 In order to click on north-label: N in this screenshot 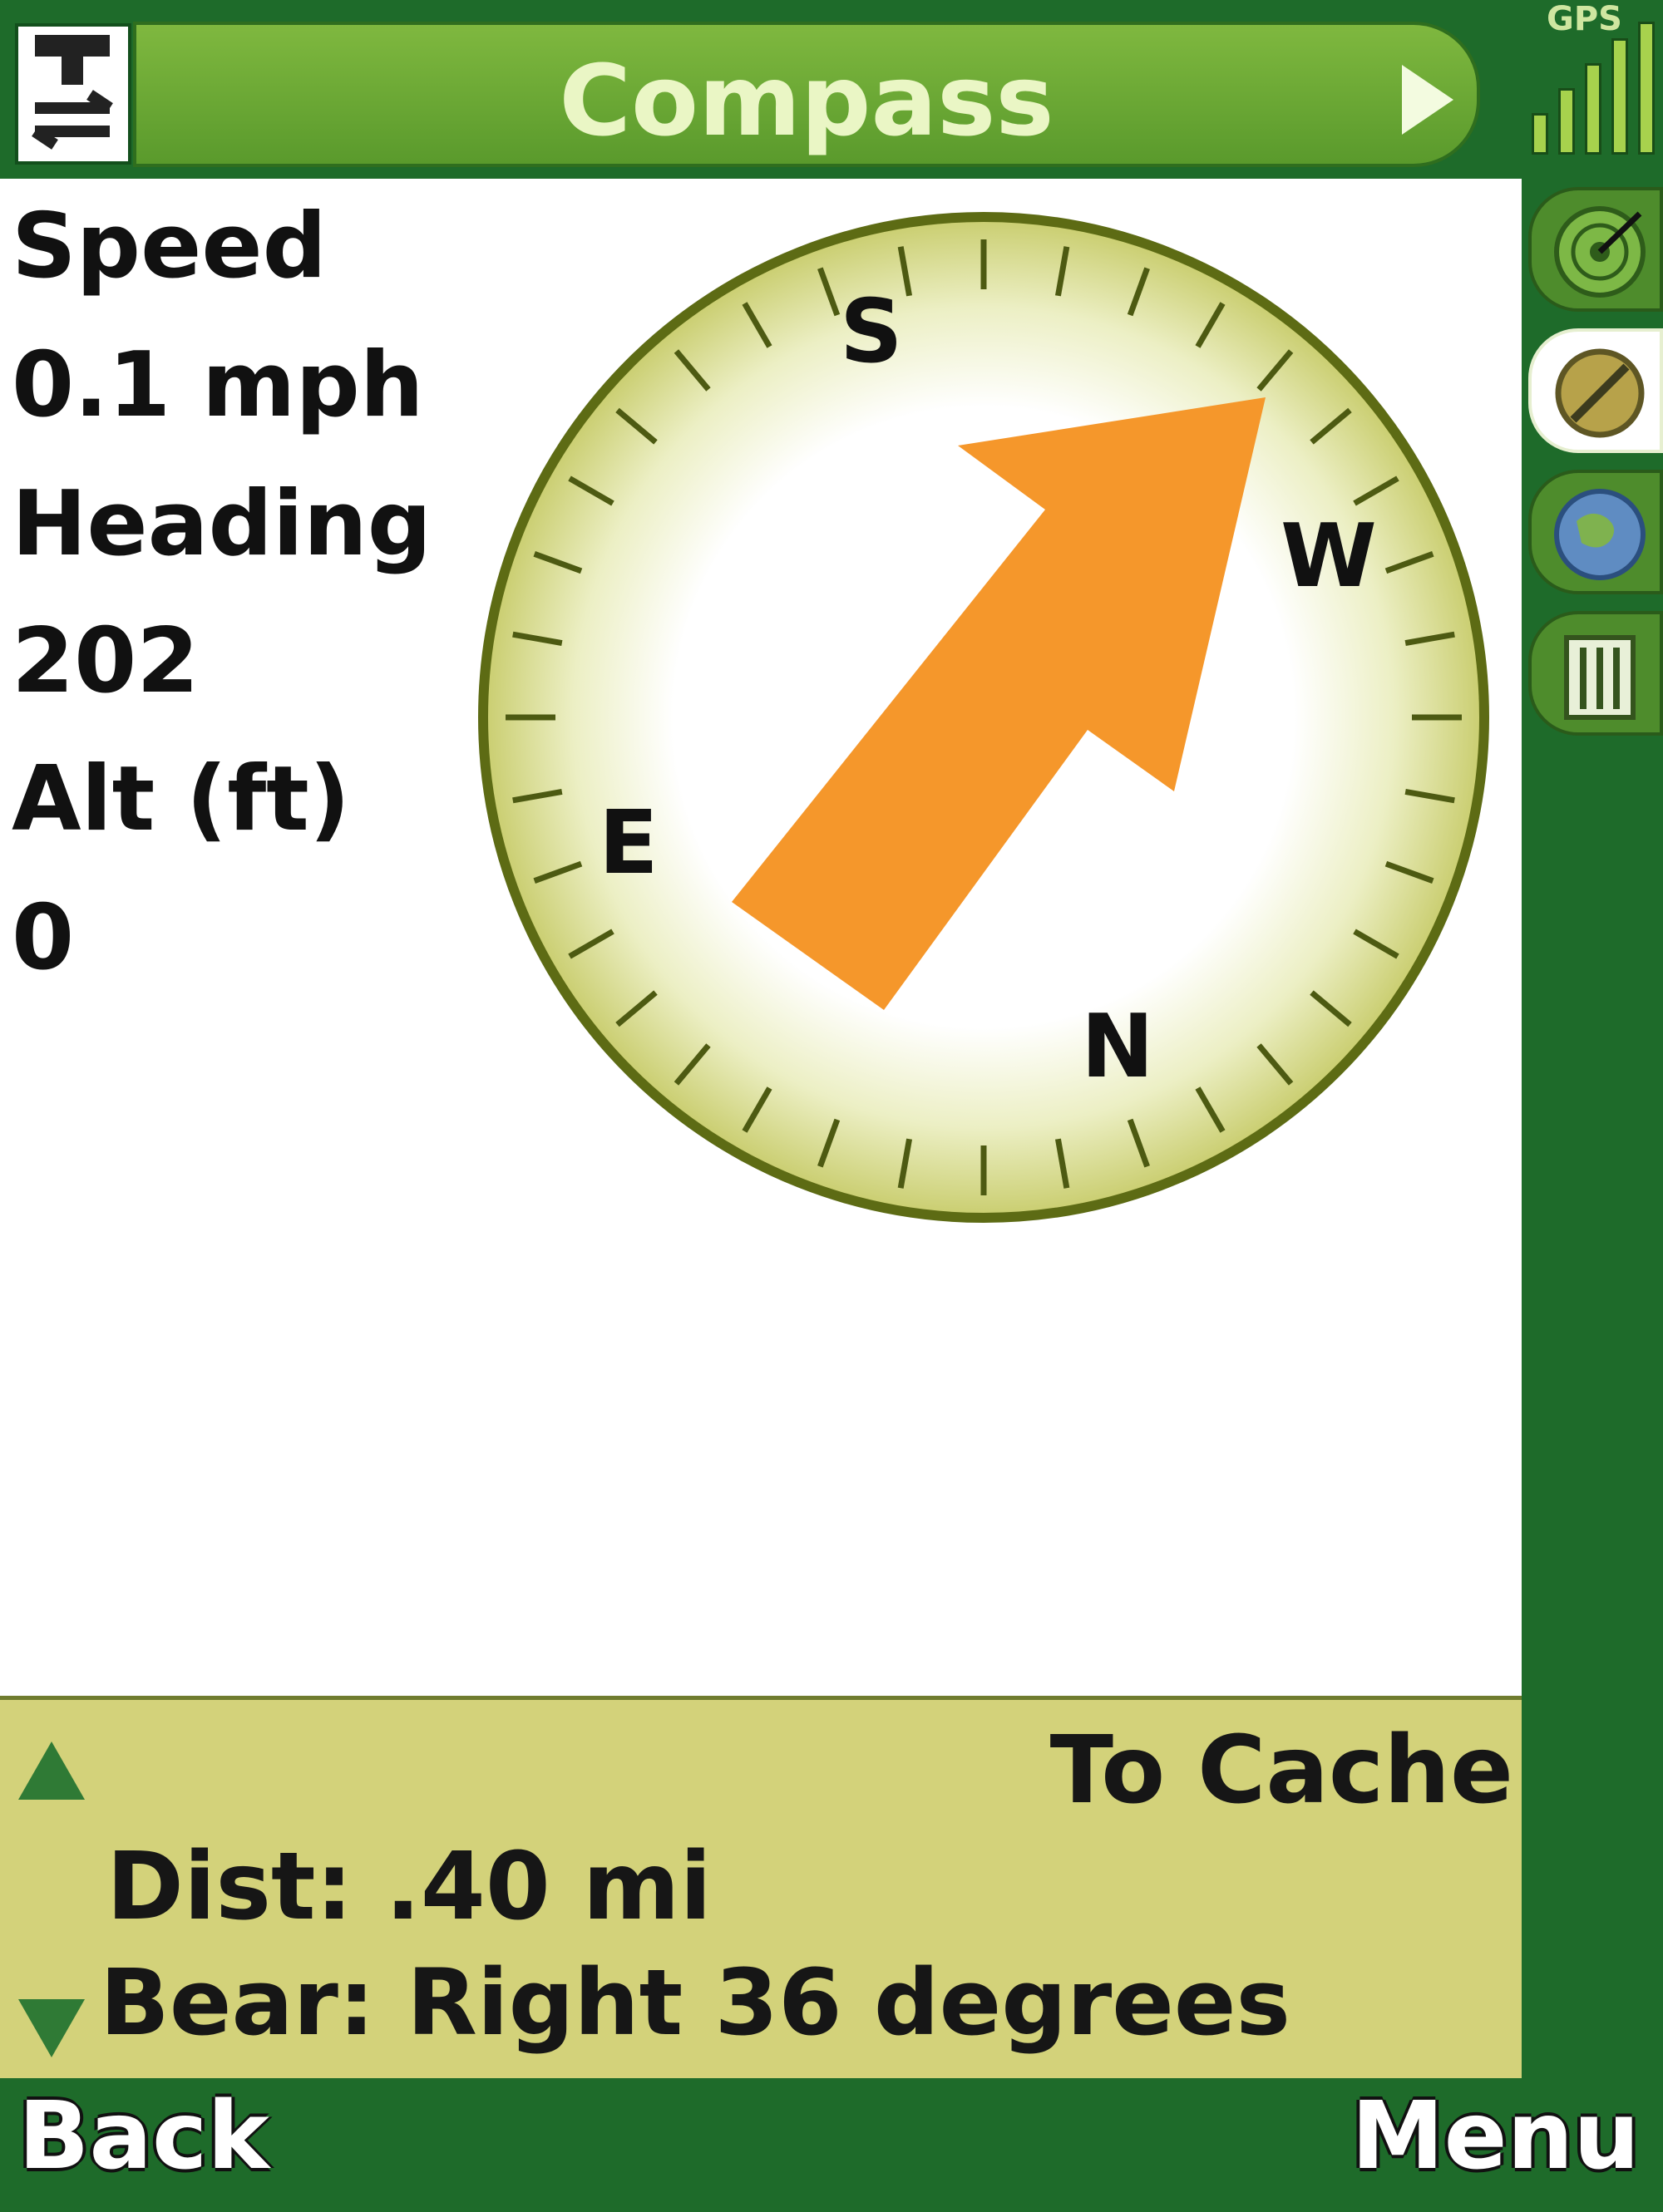, I will do `click(1117, 1046)`.